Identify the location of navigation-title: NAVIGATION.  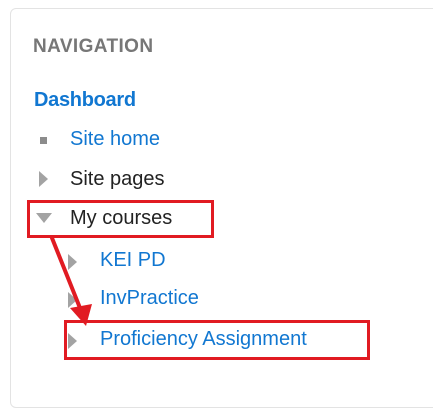
(93, 46).